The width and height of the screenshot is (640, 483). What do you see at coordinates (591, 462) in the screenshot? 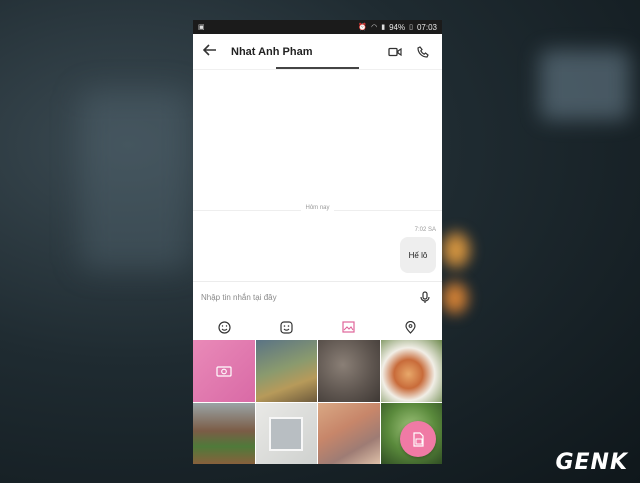
I see `watermark-logo: GENK` at bounding box center [591, 462].